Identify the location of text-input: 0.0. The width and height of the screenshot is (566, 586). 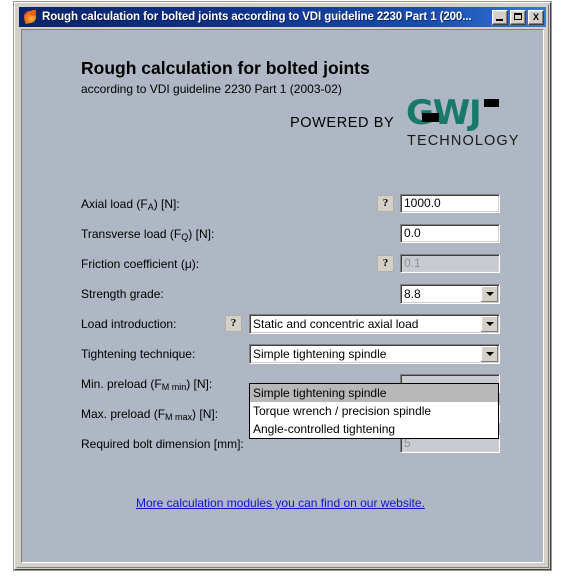
(450, 233).